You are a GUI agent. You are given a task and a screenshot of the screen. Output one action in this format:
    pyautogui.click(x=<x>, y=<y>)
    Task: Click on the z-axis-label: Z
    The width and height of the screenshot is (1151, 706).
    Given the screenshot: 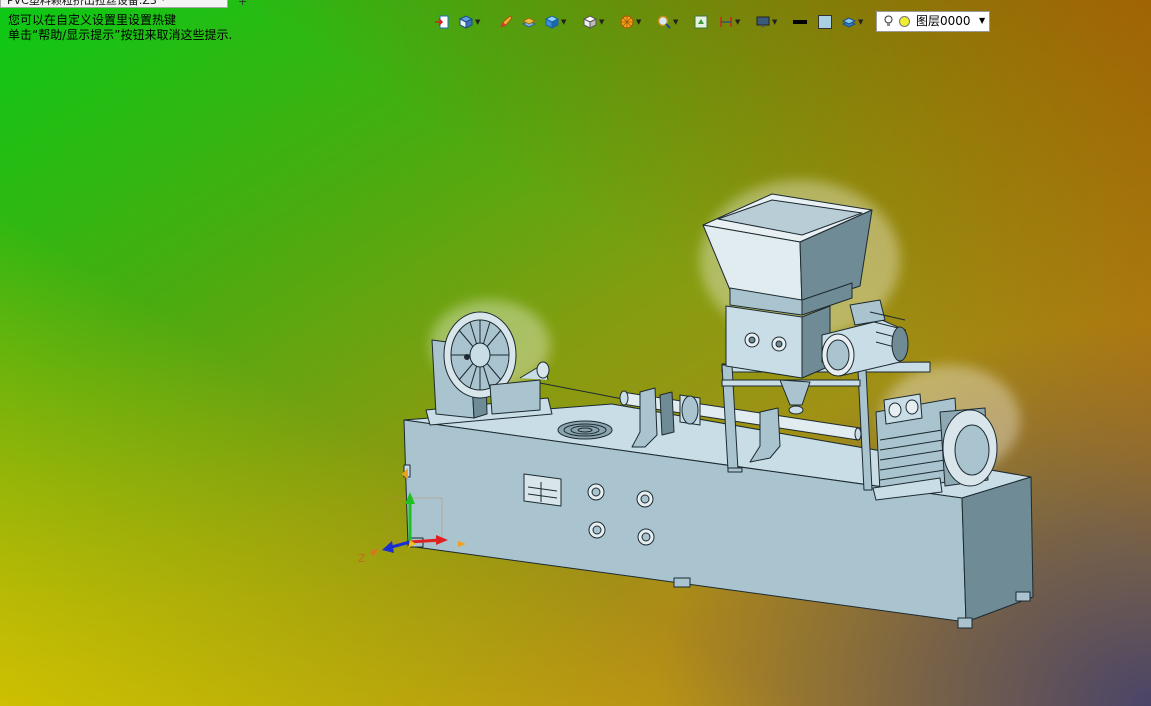 What is the action you would take?
    pyautogui.click(x=362, y=558)
    